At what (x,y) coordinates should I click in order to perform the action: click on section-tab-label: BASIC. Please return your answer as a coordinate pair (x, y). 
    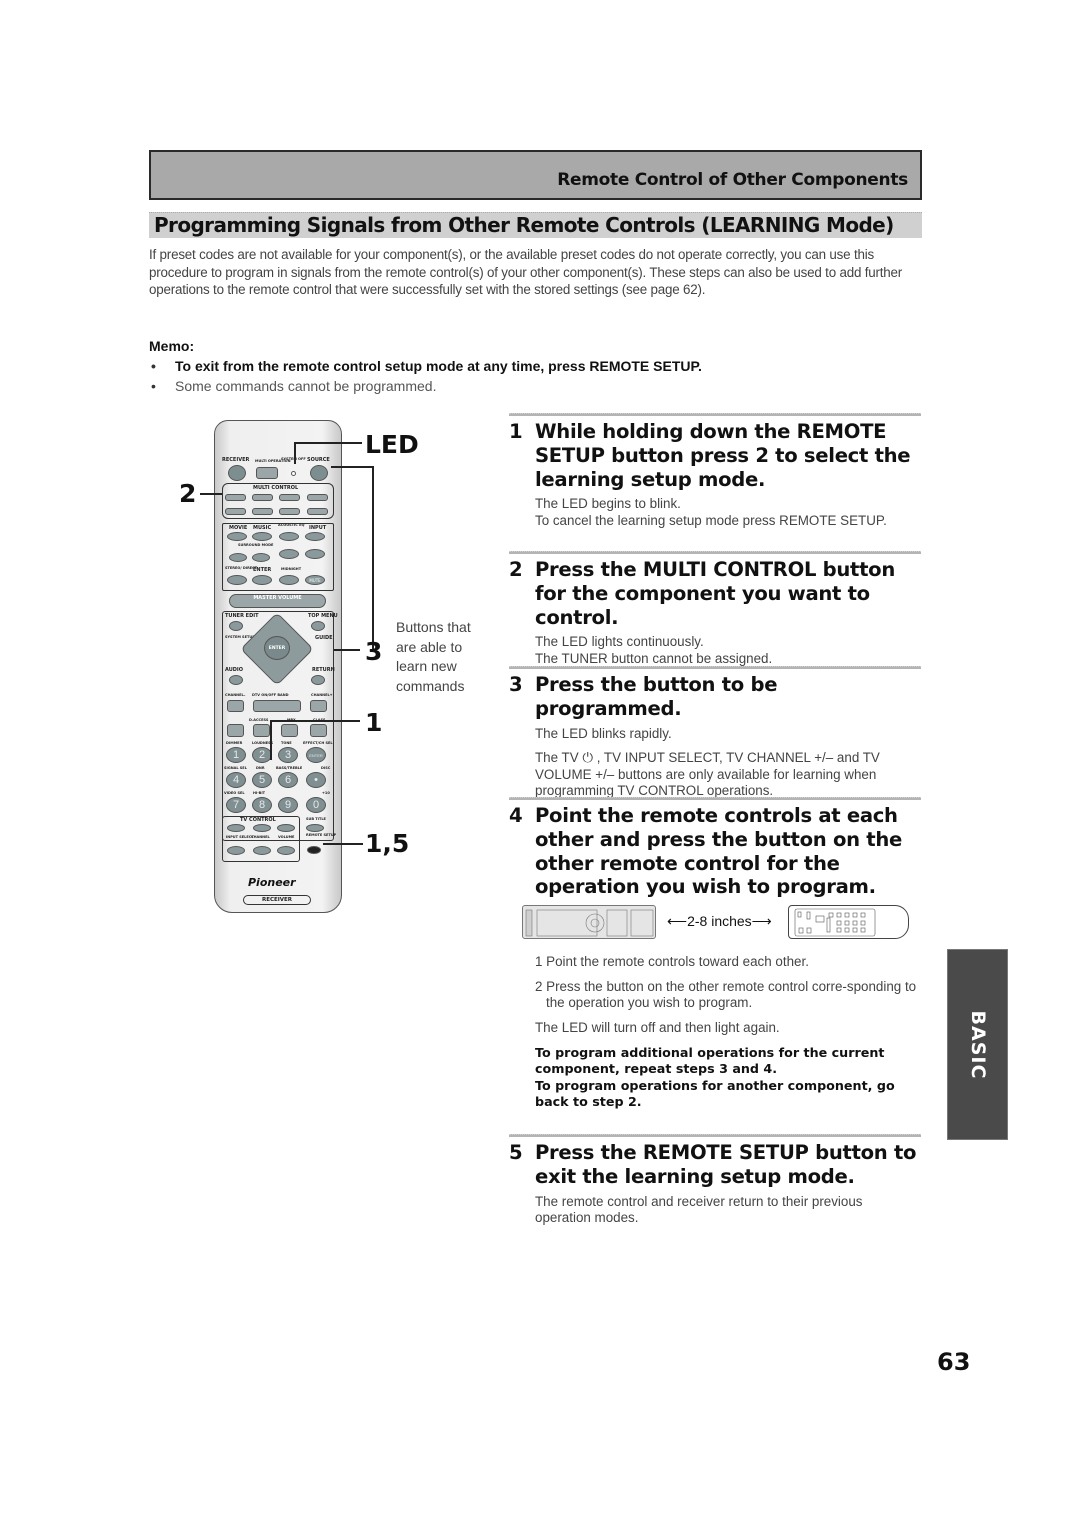
    Looking at the image, I should click on (977, 1044).